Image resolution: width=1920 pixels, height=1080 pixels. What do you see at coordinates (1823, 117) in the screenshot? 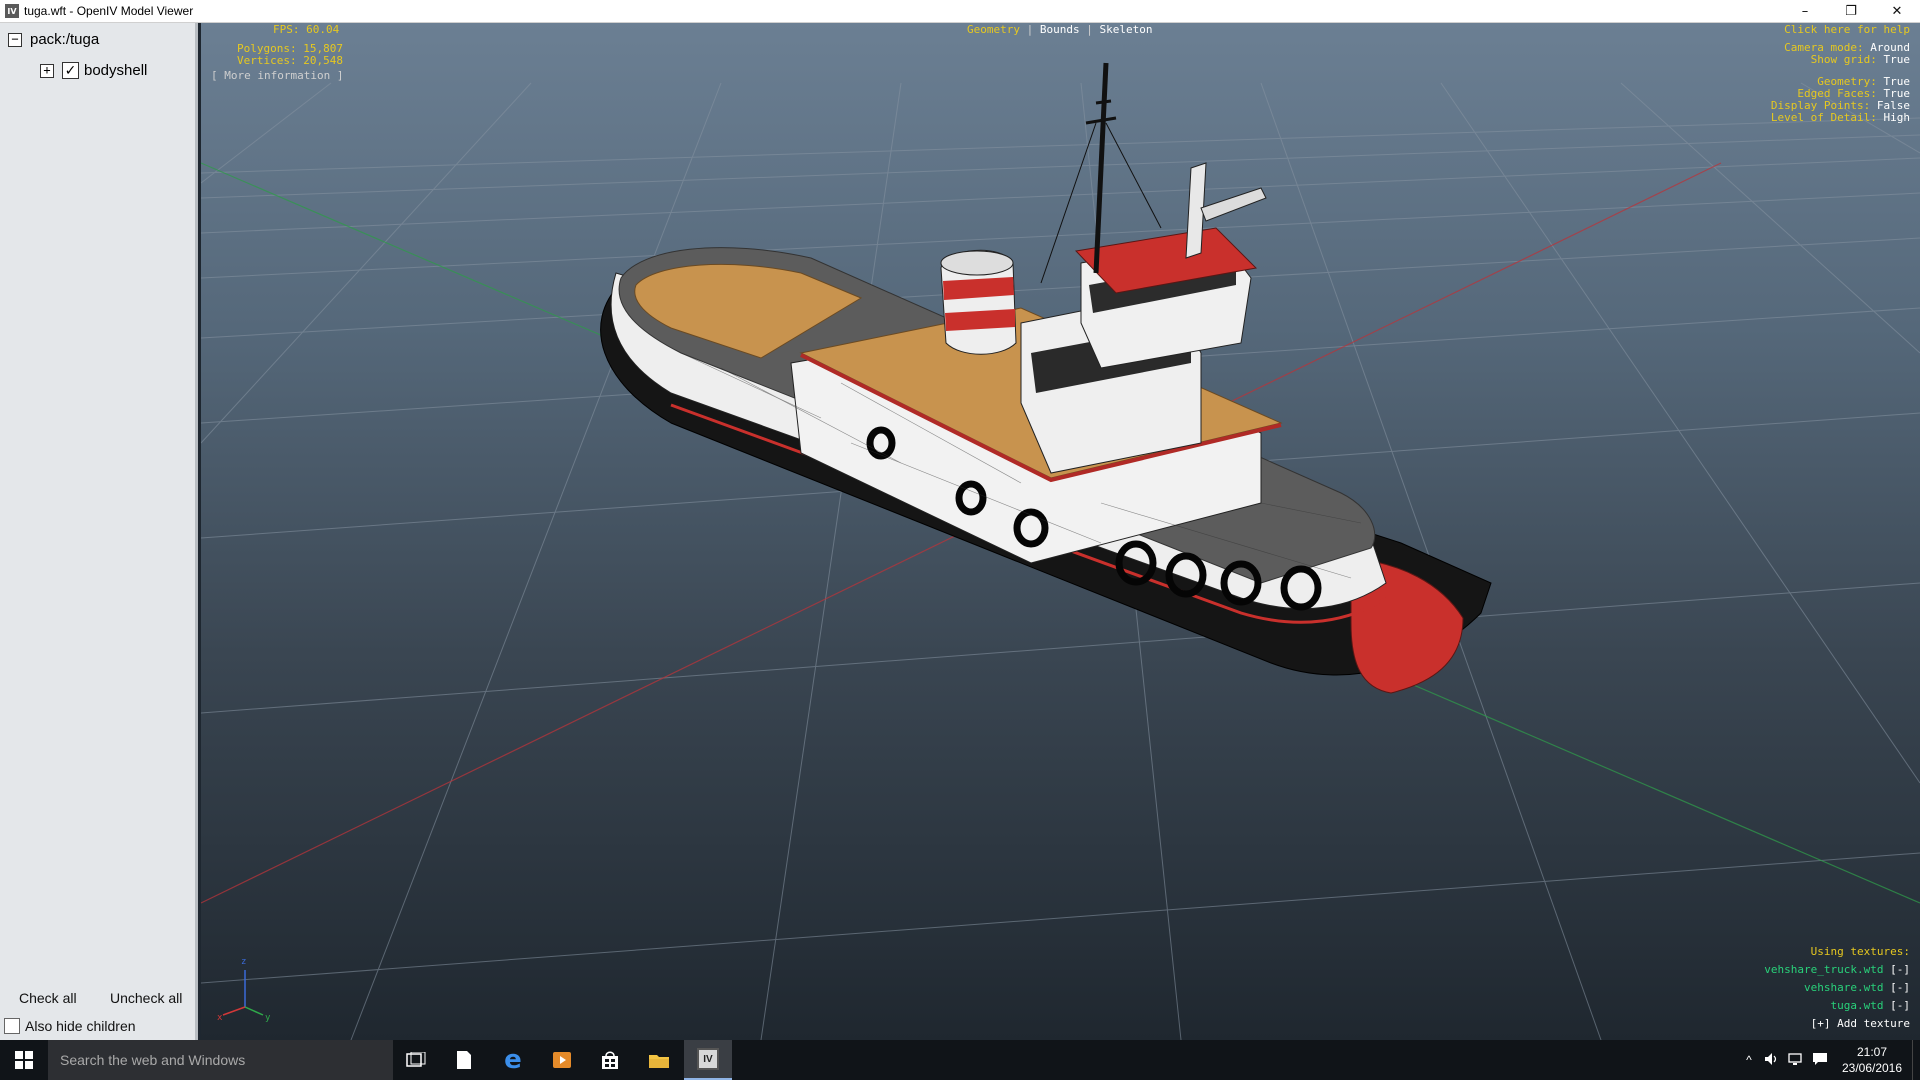
I see `setting-label: Level of Detail:` at bounding box center [1823, 117].